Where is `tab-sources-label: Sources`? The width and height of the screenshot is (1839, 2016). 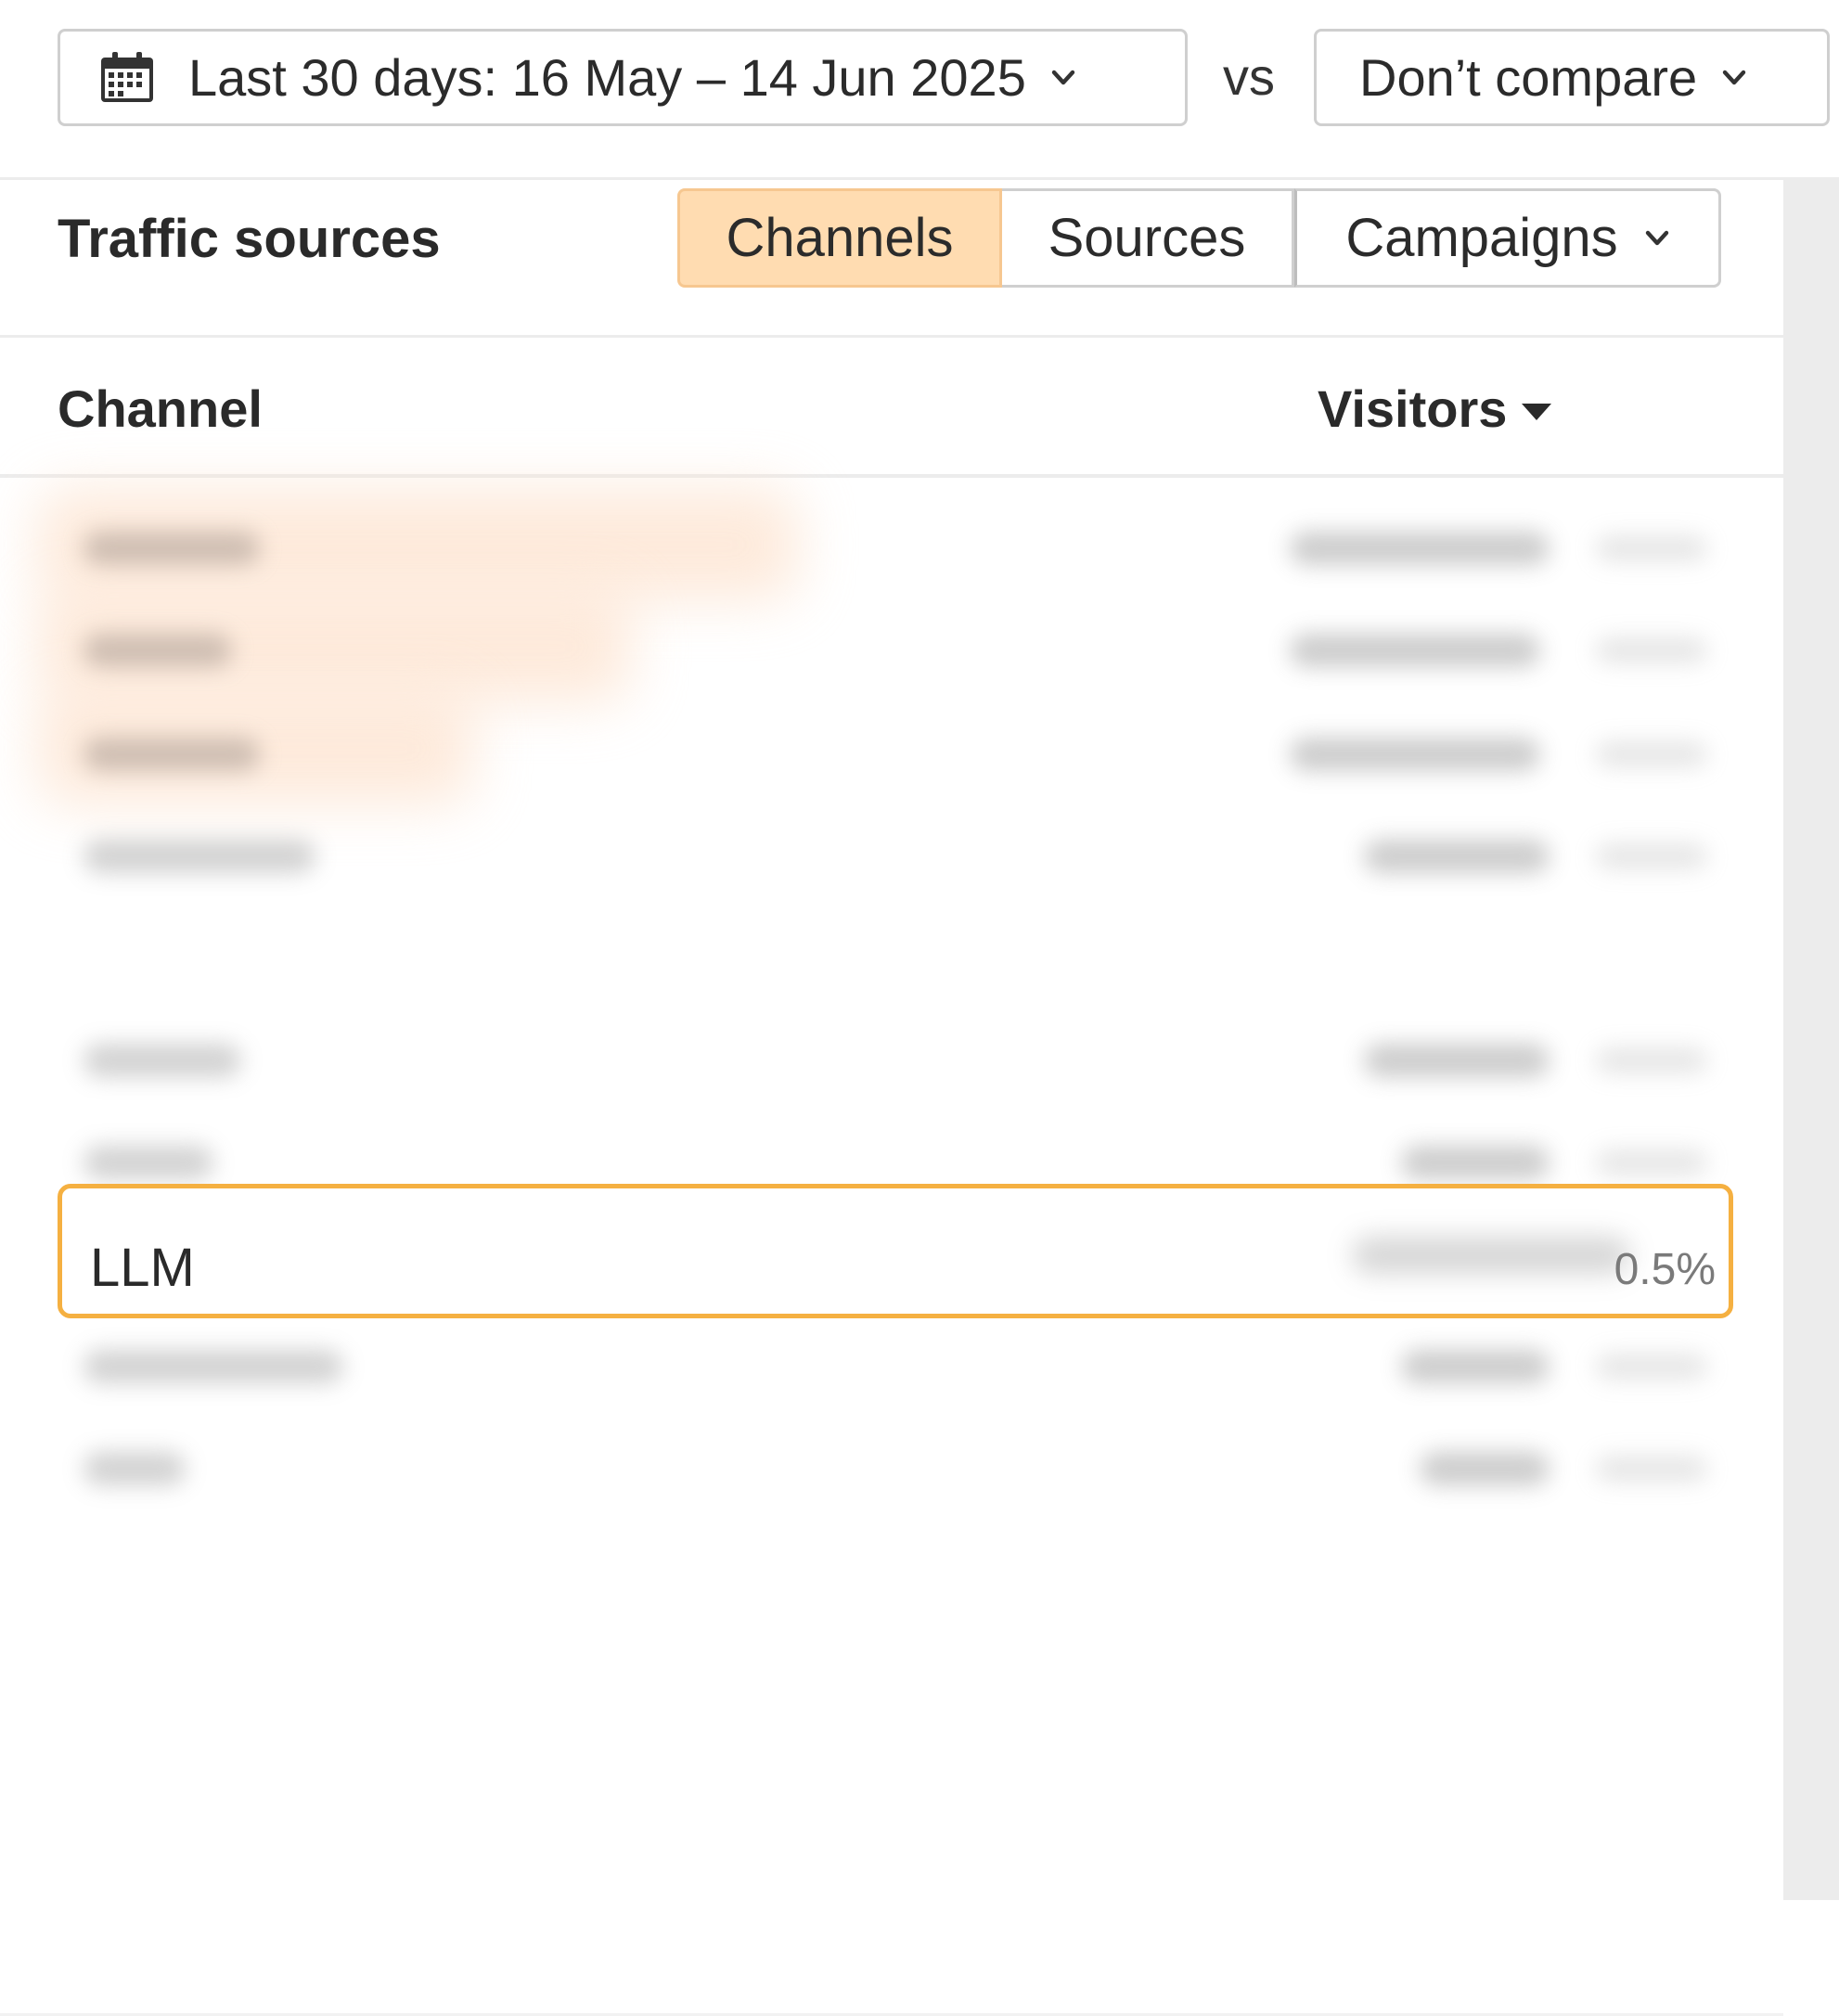 tab-sources-label: Sources is located at coordinates (1147, 238).